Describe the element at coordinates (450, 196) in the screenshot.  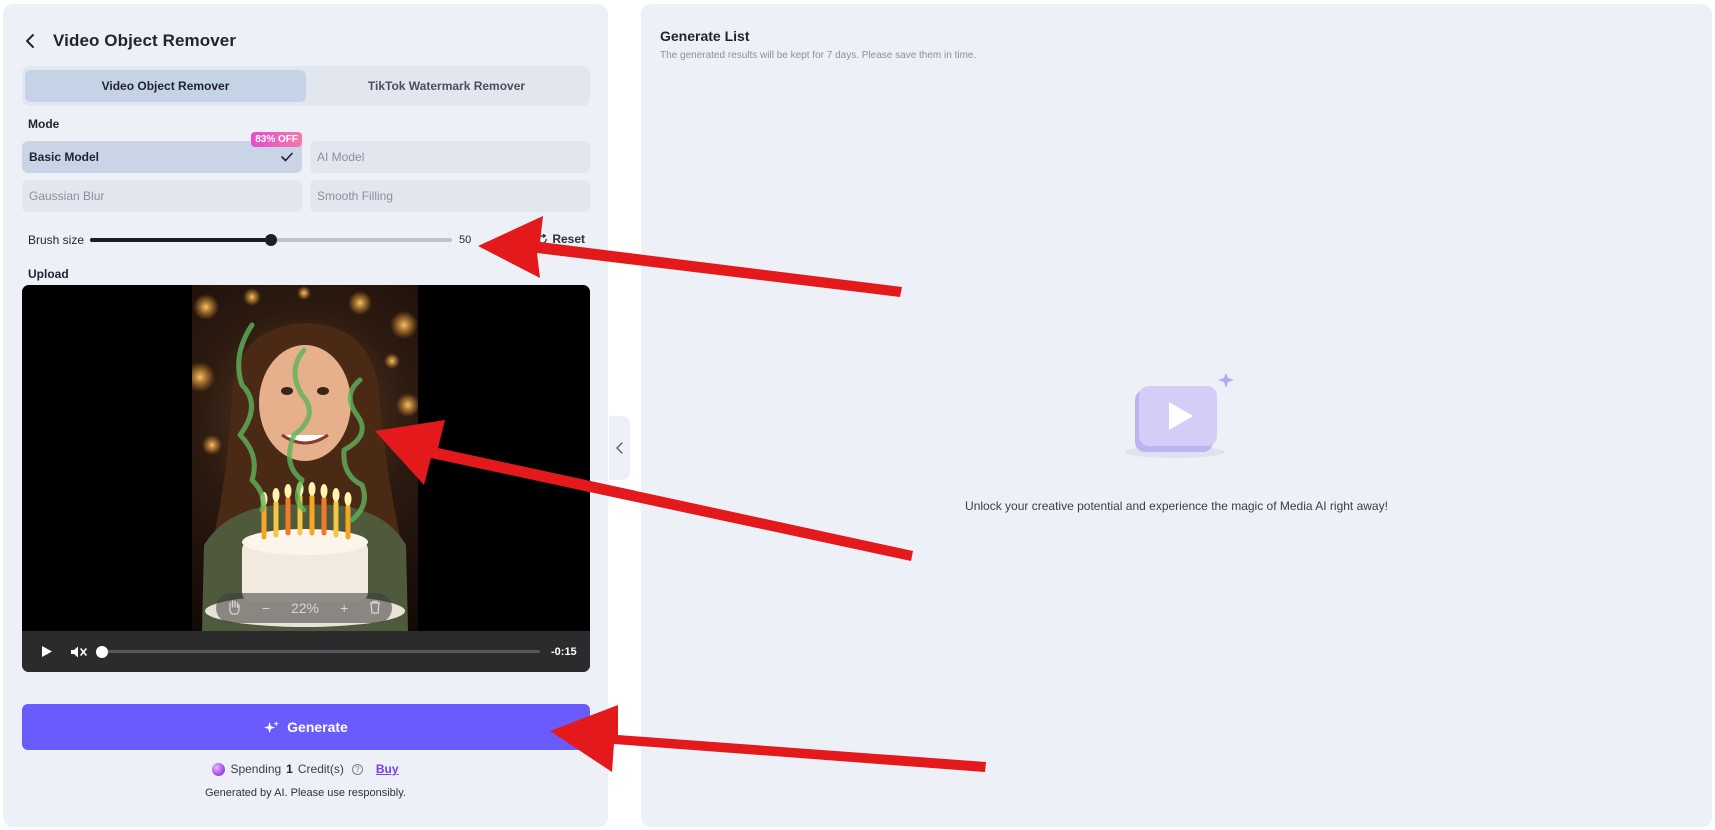
I see `mode-smooth-filling: Smooth Filling` at that location.